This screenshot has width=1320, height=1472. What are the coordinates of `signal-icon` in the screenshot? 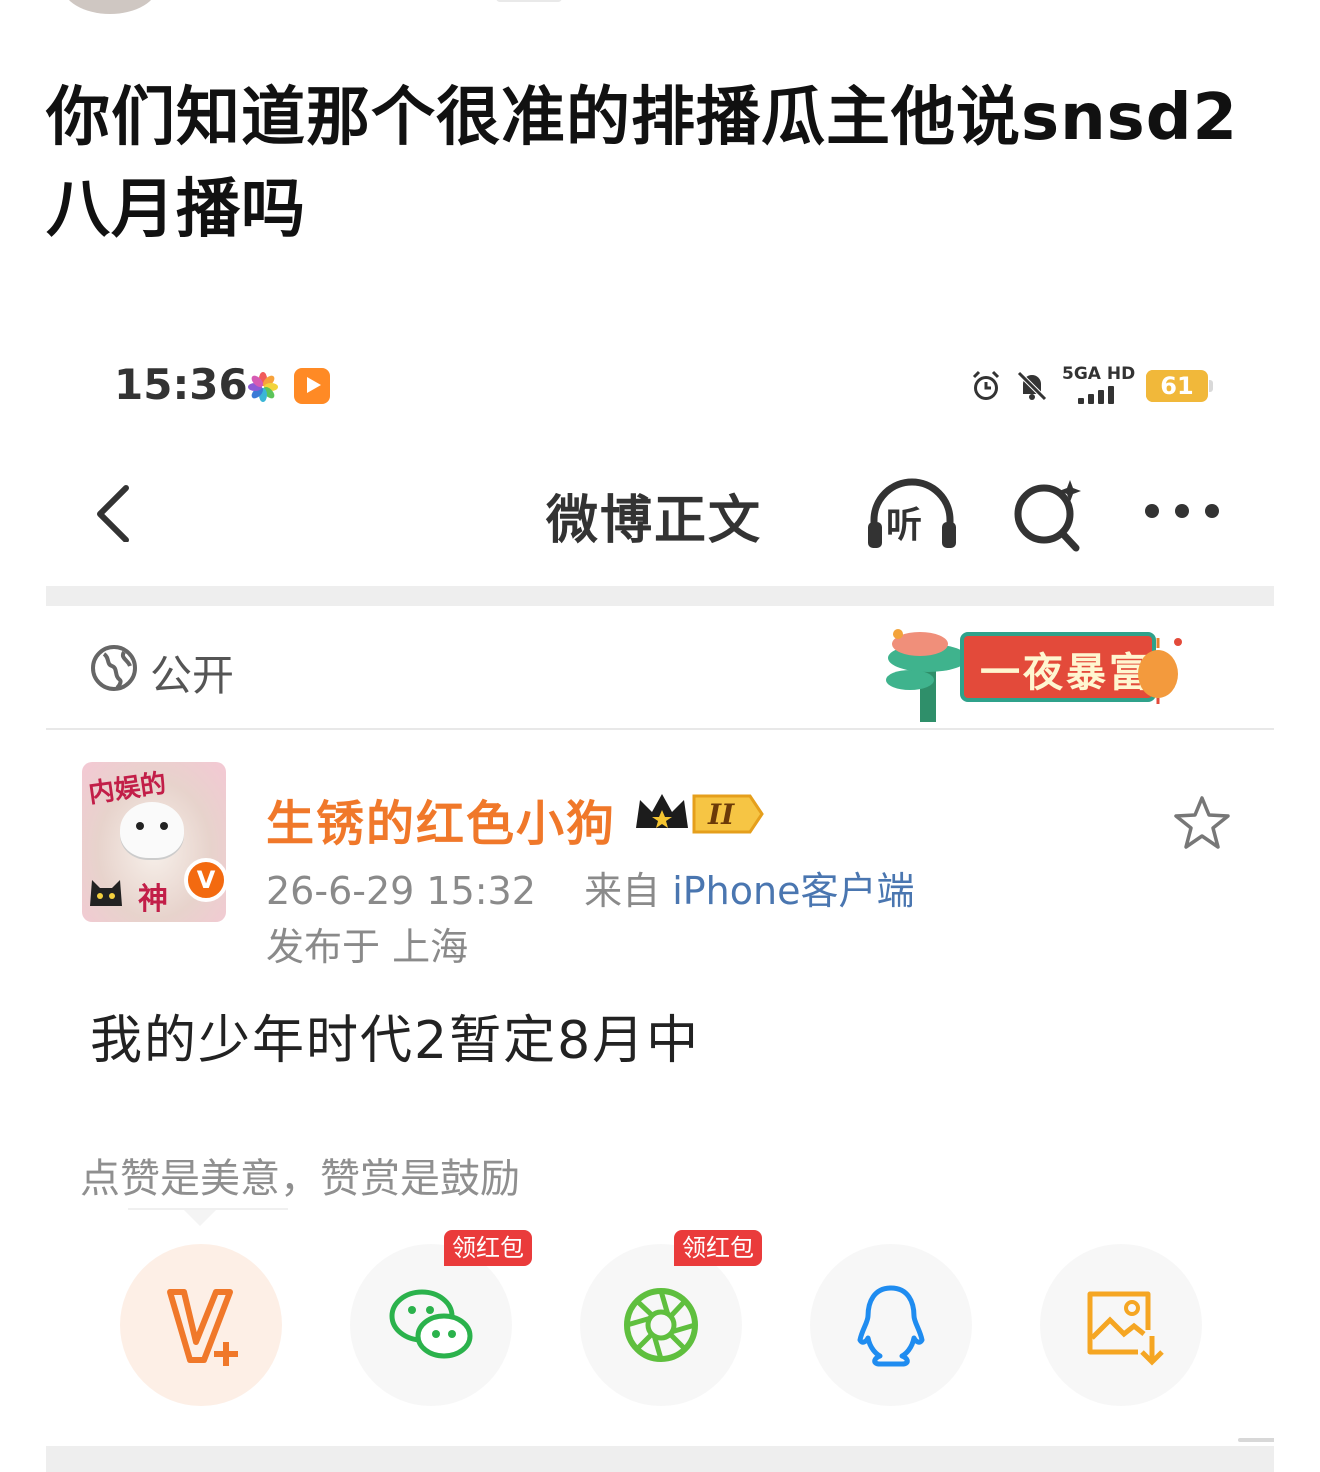 It's located at (1096, 395).